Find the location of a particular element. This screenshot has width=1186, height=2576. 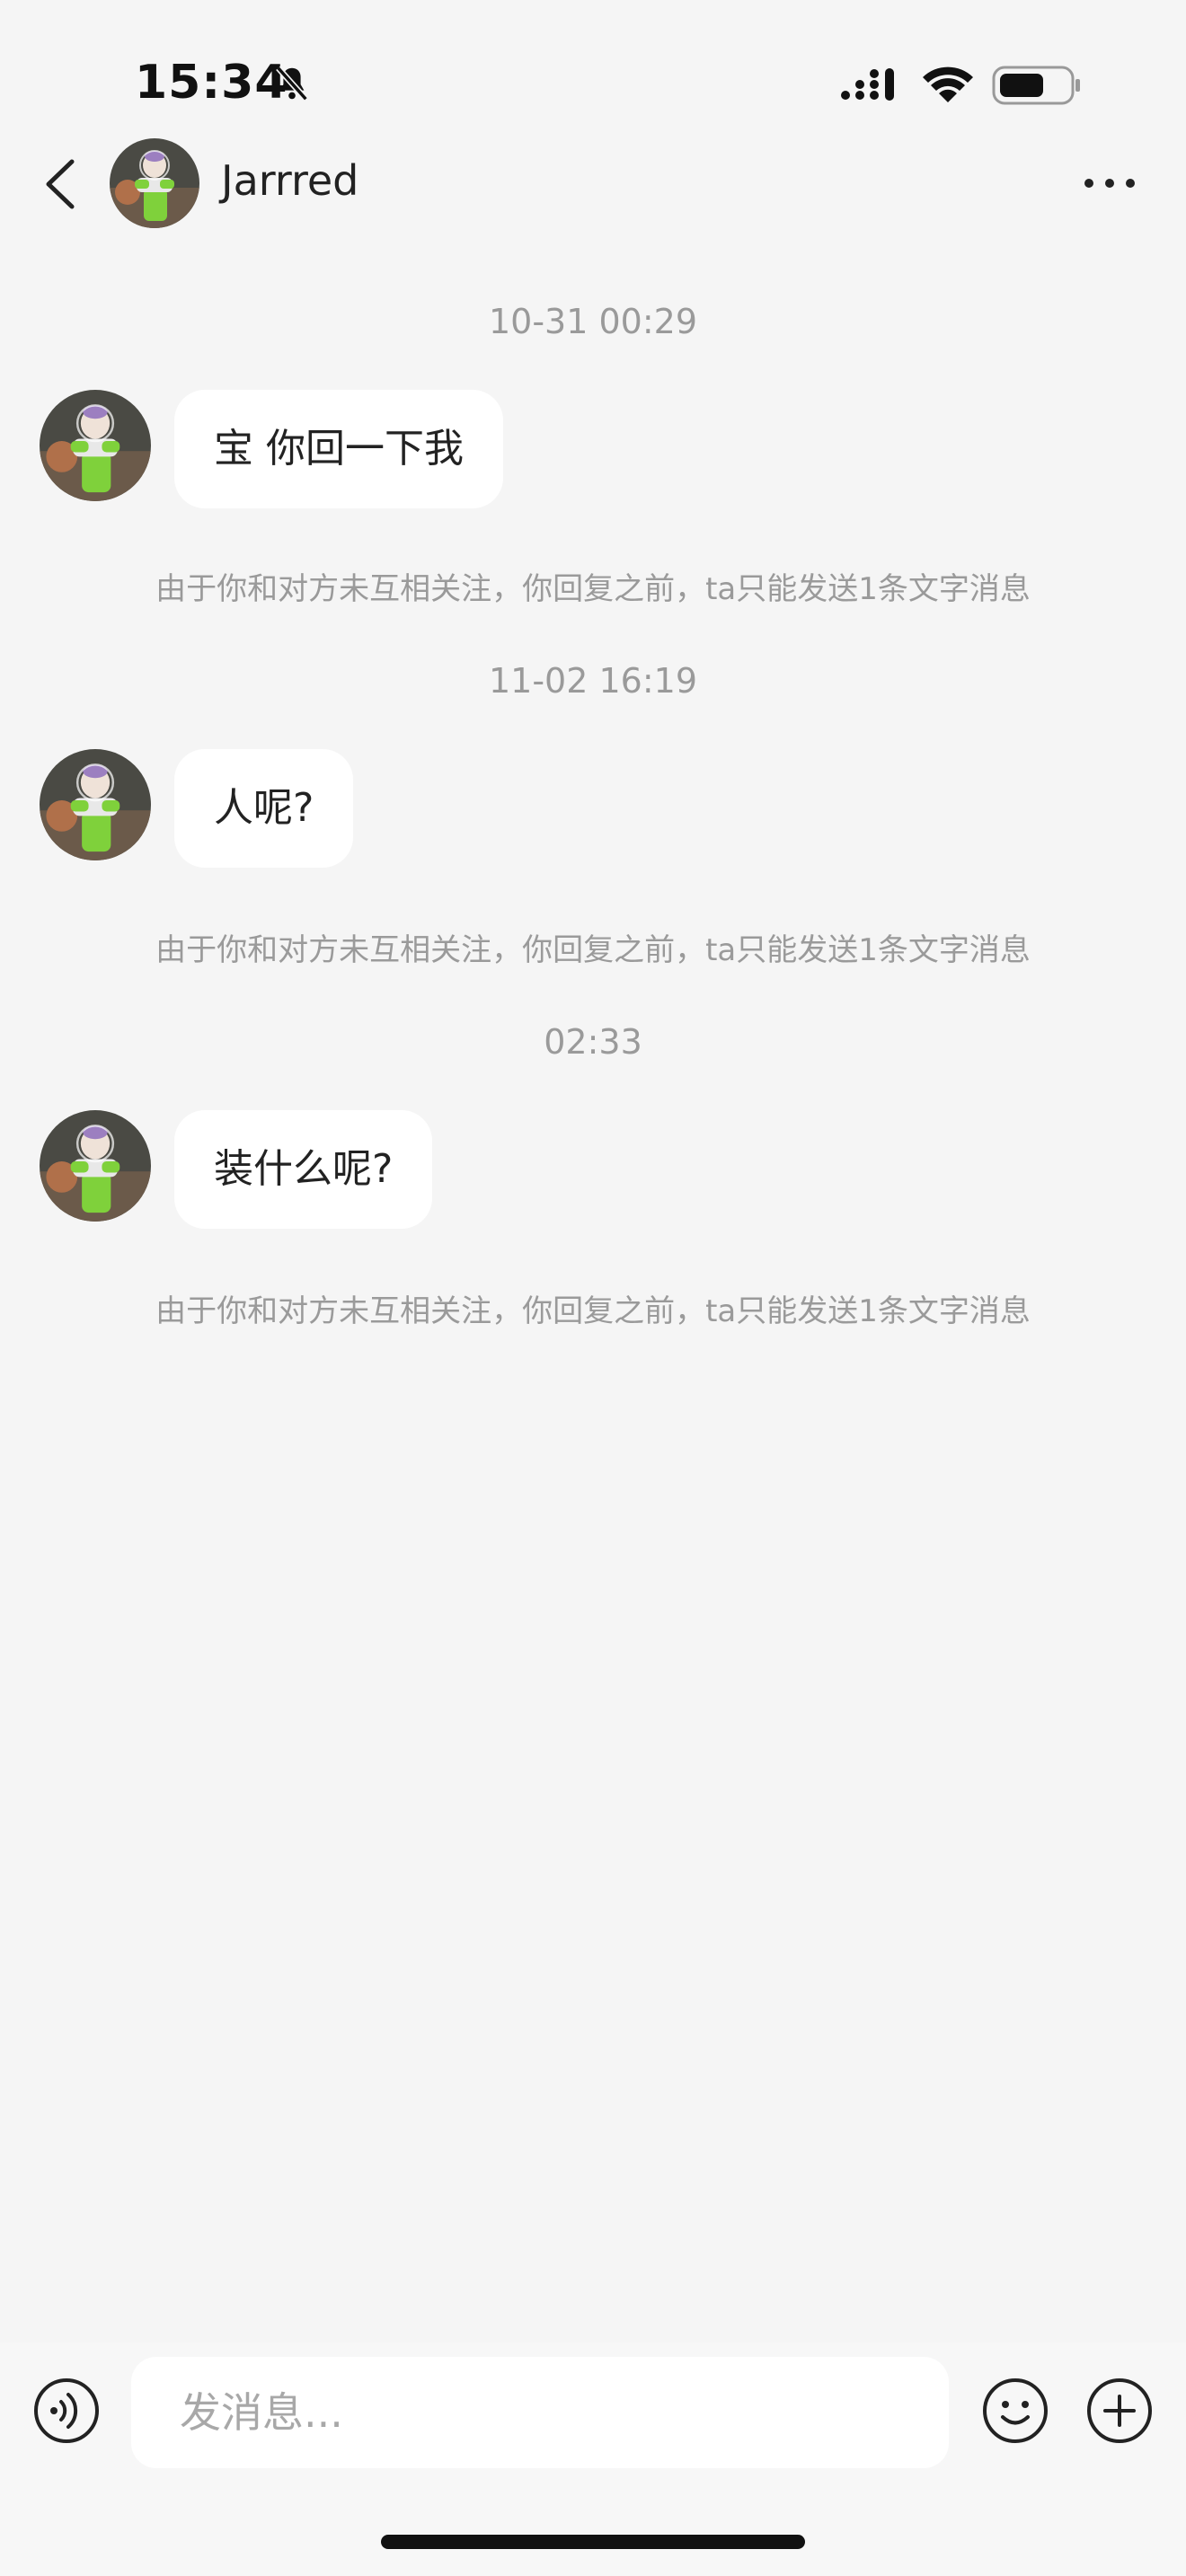

message-timestamp: 10-31 00:29 is located at coordinates (592, 321).